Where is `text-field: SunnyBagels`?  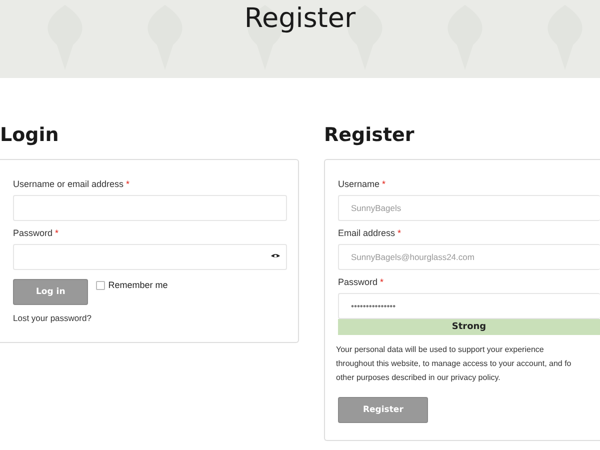
text-field: SunnyBagels is located at coordinates (469, 208).